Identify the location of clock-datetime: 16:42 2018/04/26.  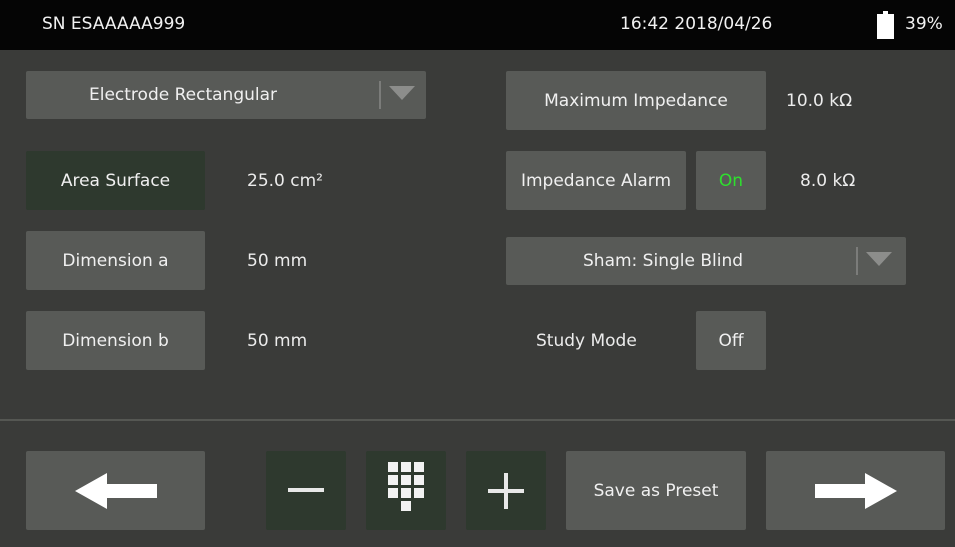
(696, 24).